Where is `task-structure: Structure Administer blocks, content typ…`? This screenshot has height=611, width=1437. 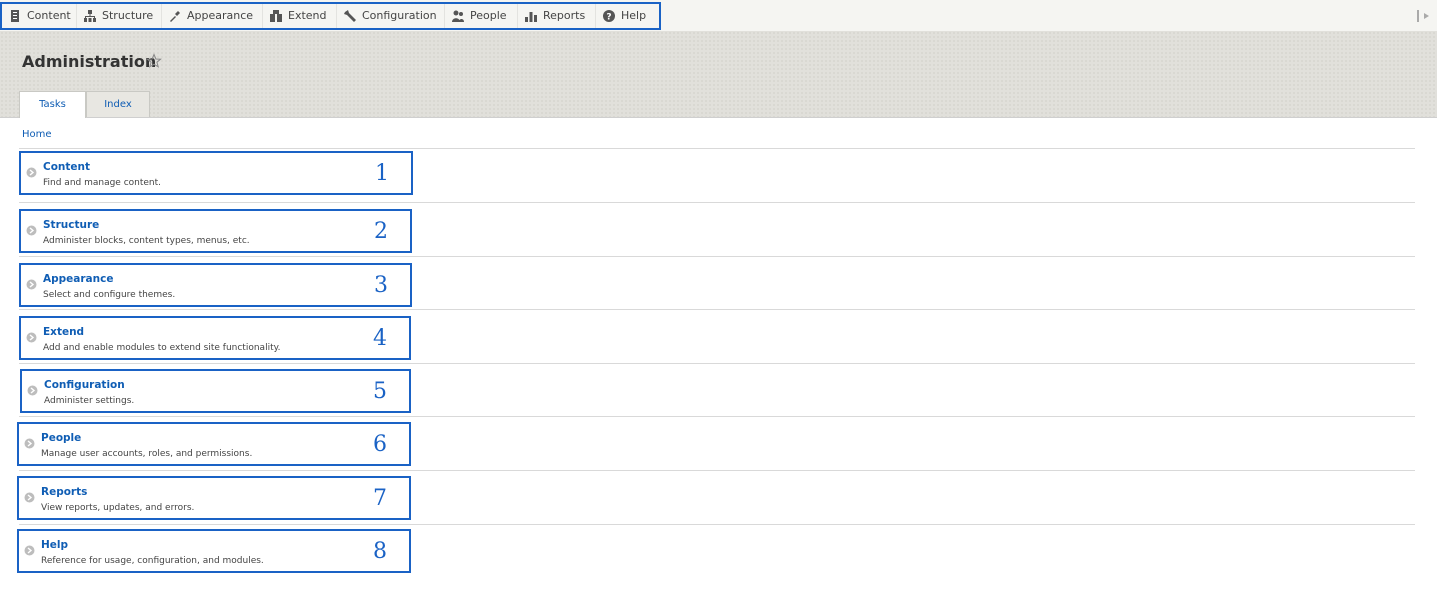
task-structure: Structure Administer blocks, content typ… is located at coordinates (215, 231).